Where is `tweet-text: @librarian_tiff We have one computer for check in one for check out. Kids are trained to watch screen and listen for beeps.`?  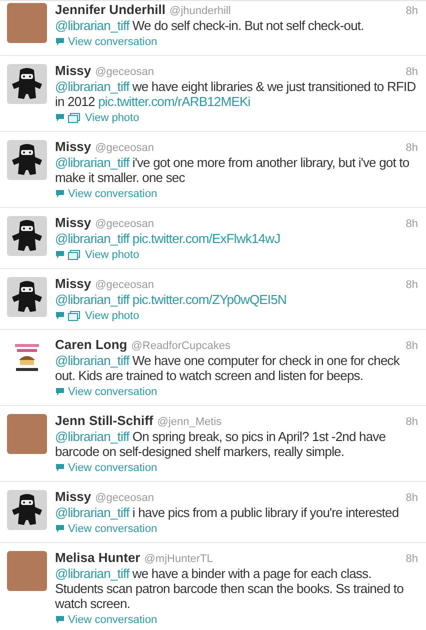 tweet-text: @librarian_tiff We have one computer for check in one for check out. Kids are trained to watch screen and listen for beeps. is located at coordinates (228, 368).